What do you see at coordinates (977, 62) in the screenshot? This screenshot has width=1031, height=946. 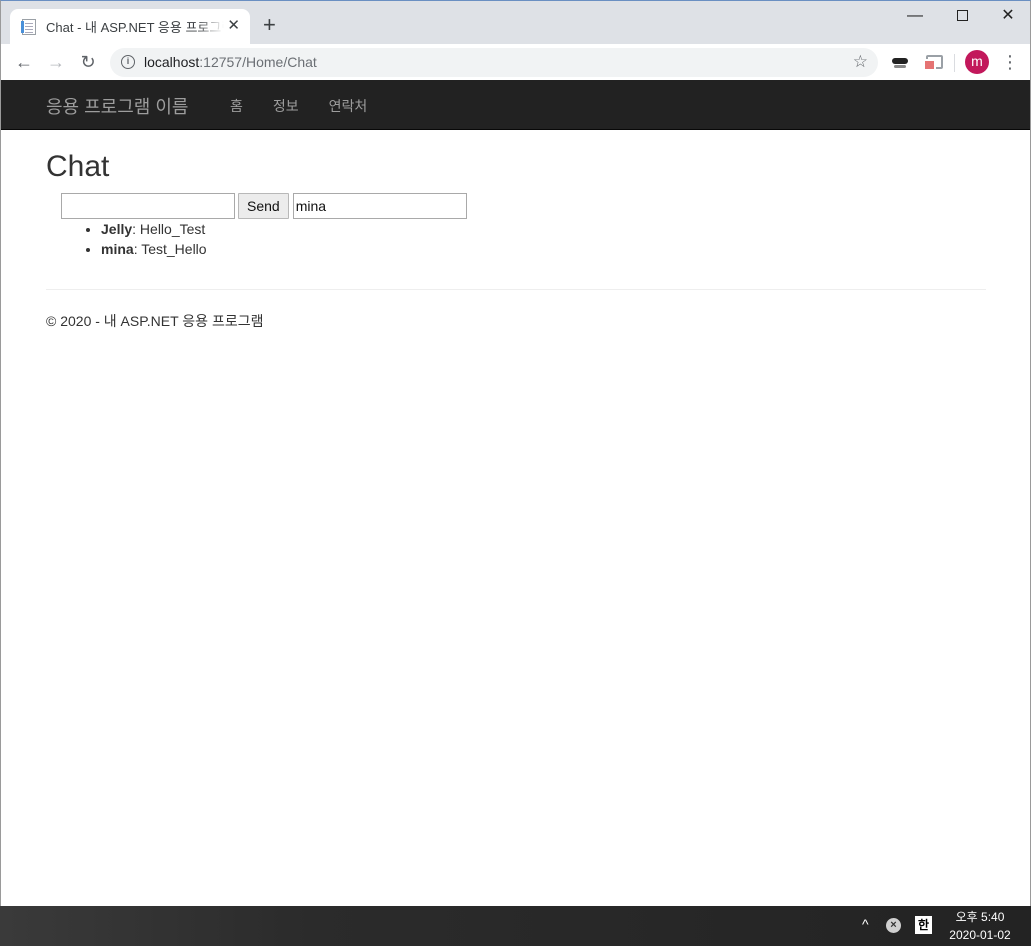 I see `profile-avatar: m` at bounding box center [977, 62].